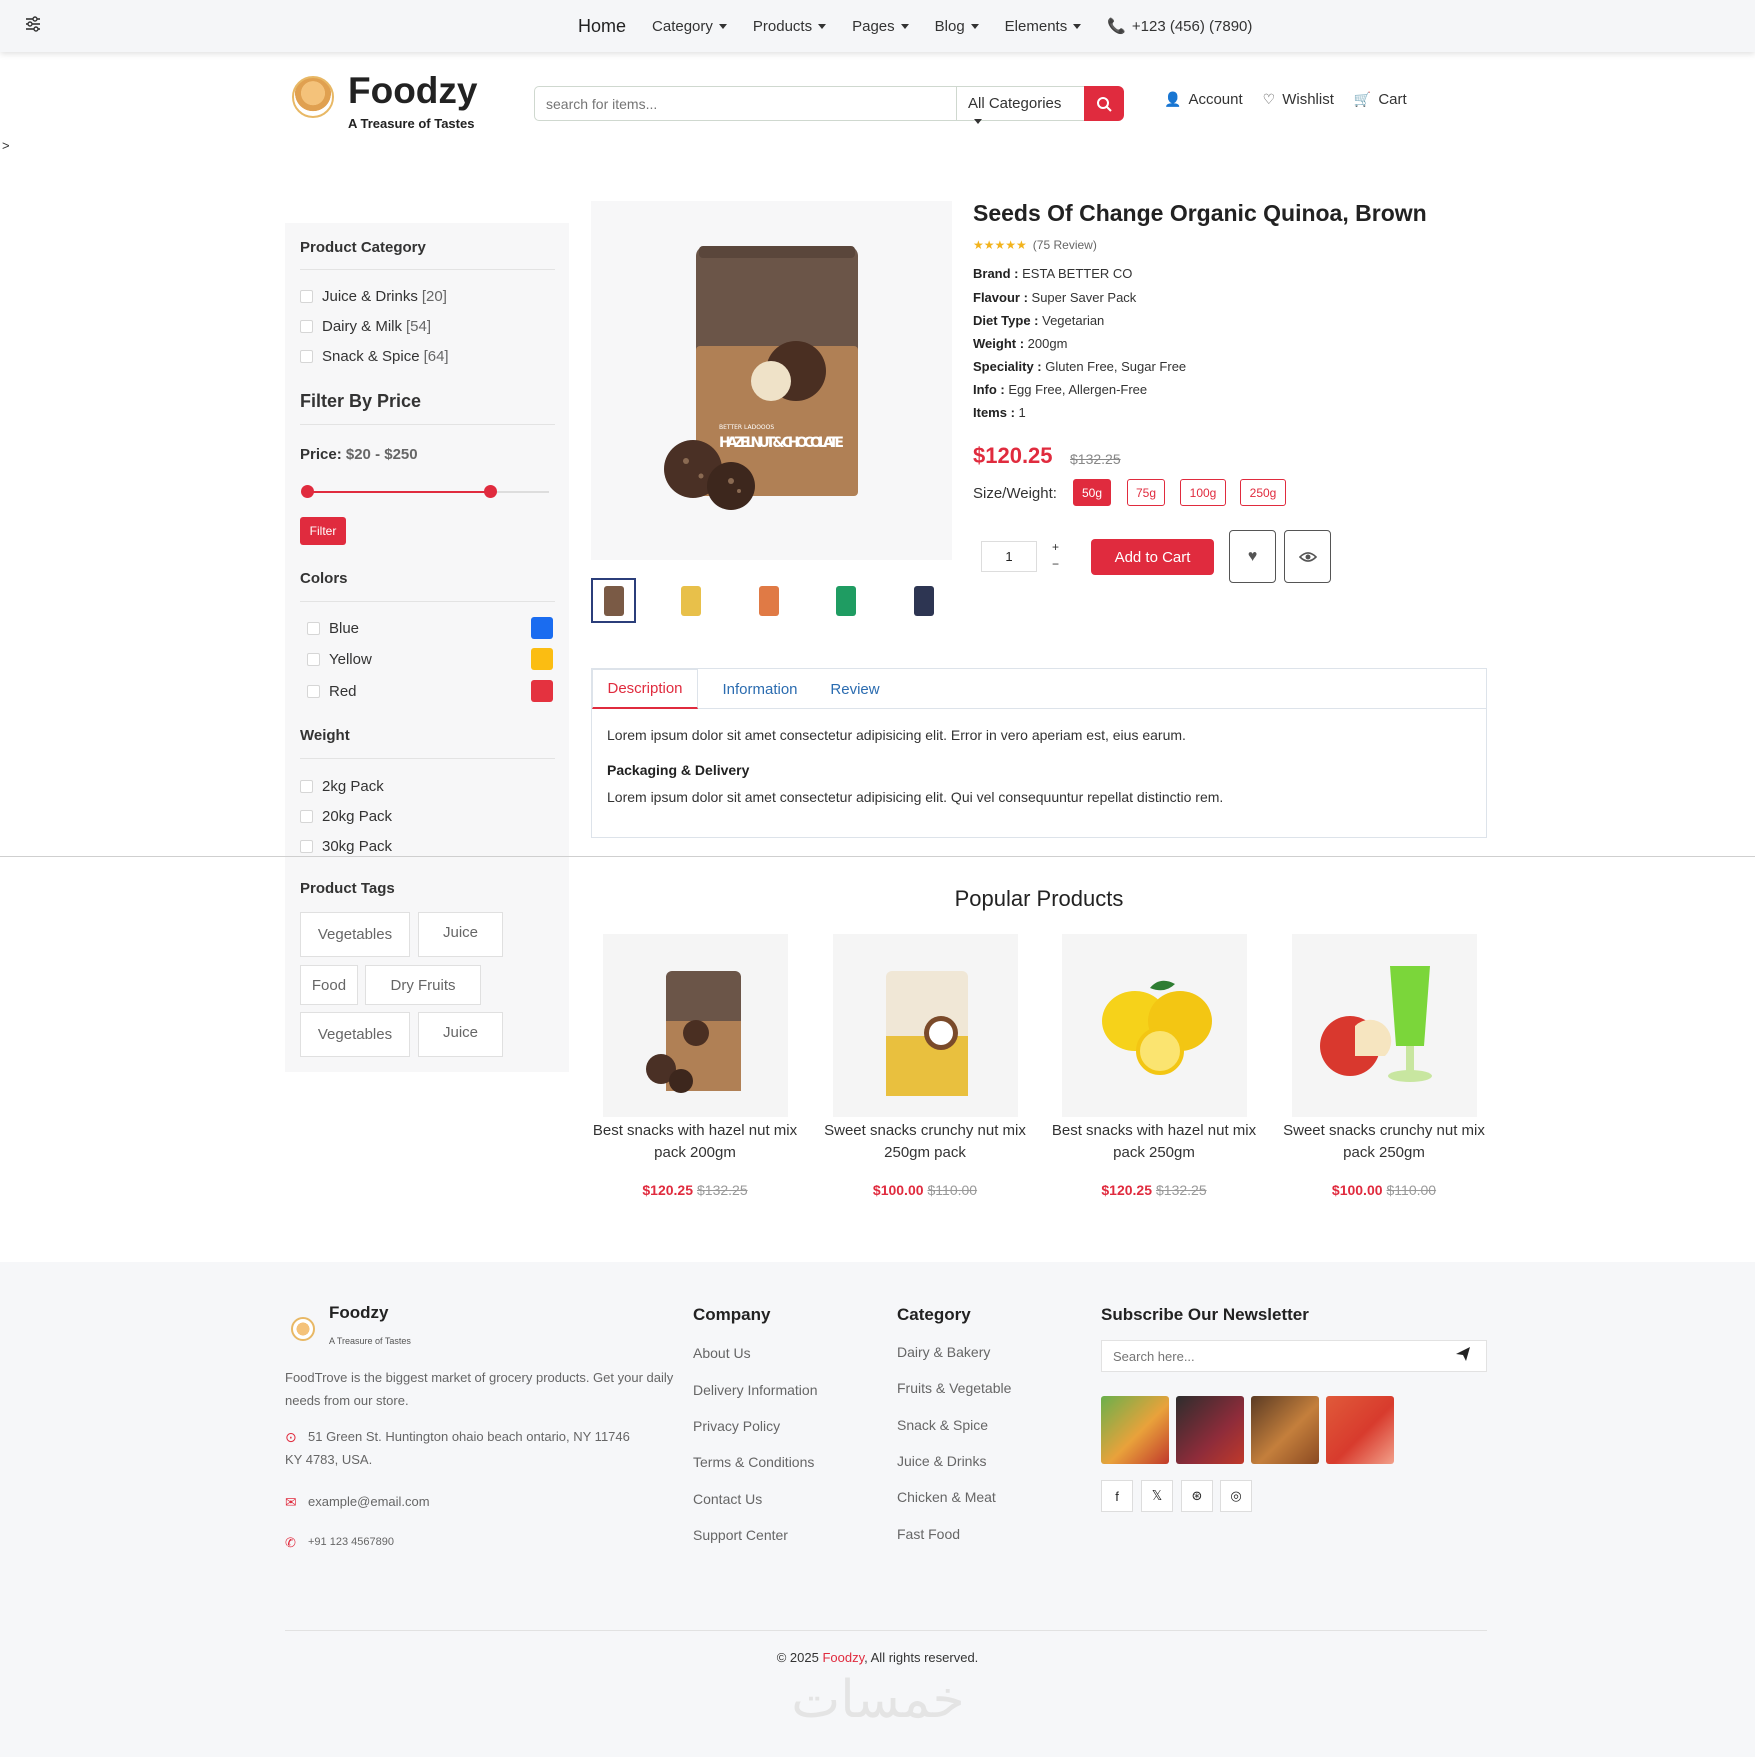 This screenshot has height=1757, width=1755. What do you see at coordinates (880, 26) in the screenshot?
I see `nav-pages: Pages` at bounding box center [880, 26].